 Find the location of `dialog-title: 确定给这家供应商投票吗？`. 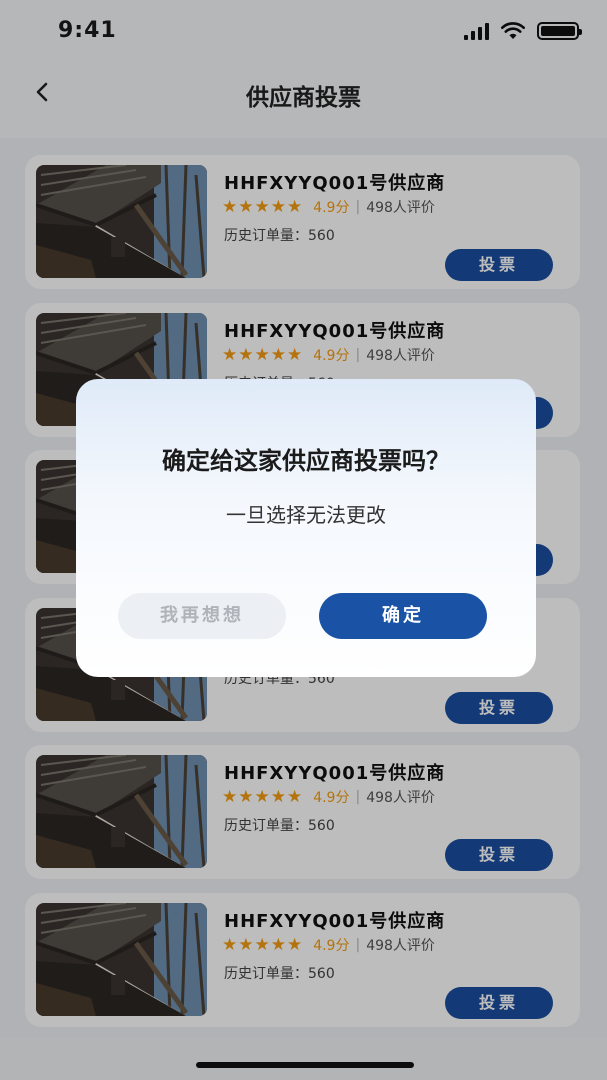

dialog-title: 确定给这家供应商投票吗？ is located at coordinates (306, 461).